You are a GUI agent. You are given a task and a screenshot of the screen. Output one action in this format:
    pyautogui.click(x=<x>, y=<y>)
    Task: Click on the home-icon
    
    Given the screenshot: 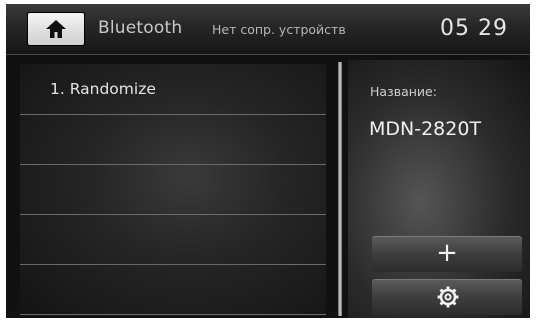 What is the action you would take?
    pyautogui.click(x=56, y=29)
    